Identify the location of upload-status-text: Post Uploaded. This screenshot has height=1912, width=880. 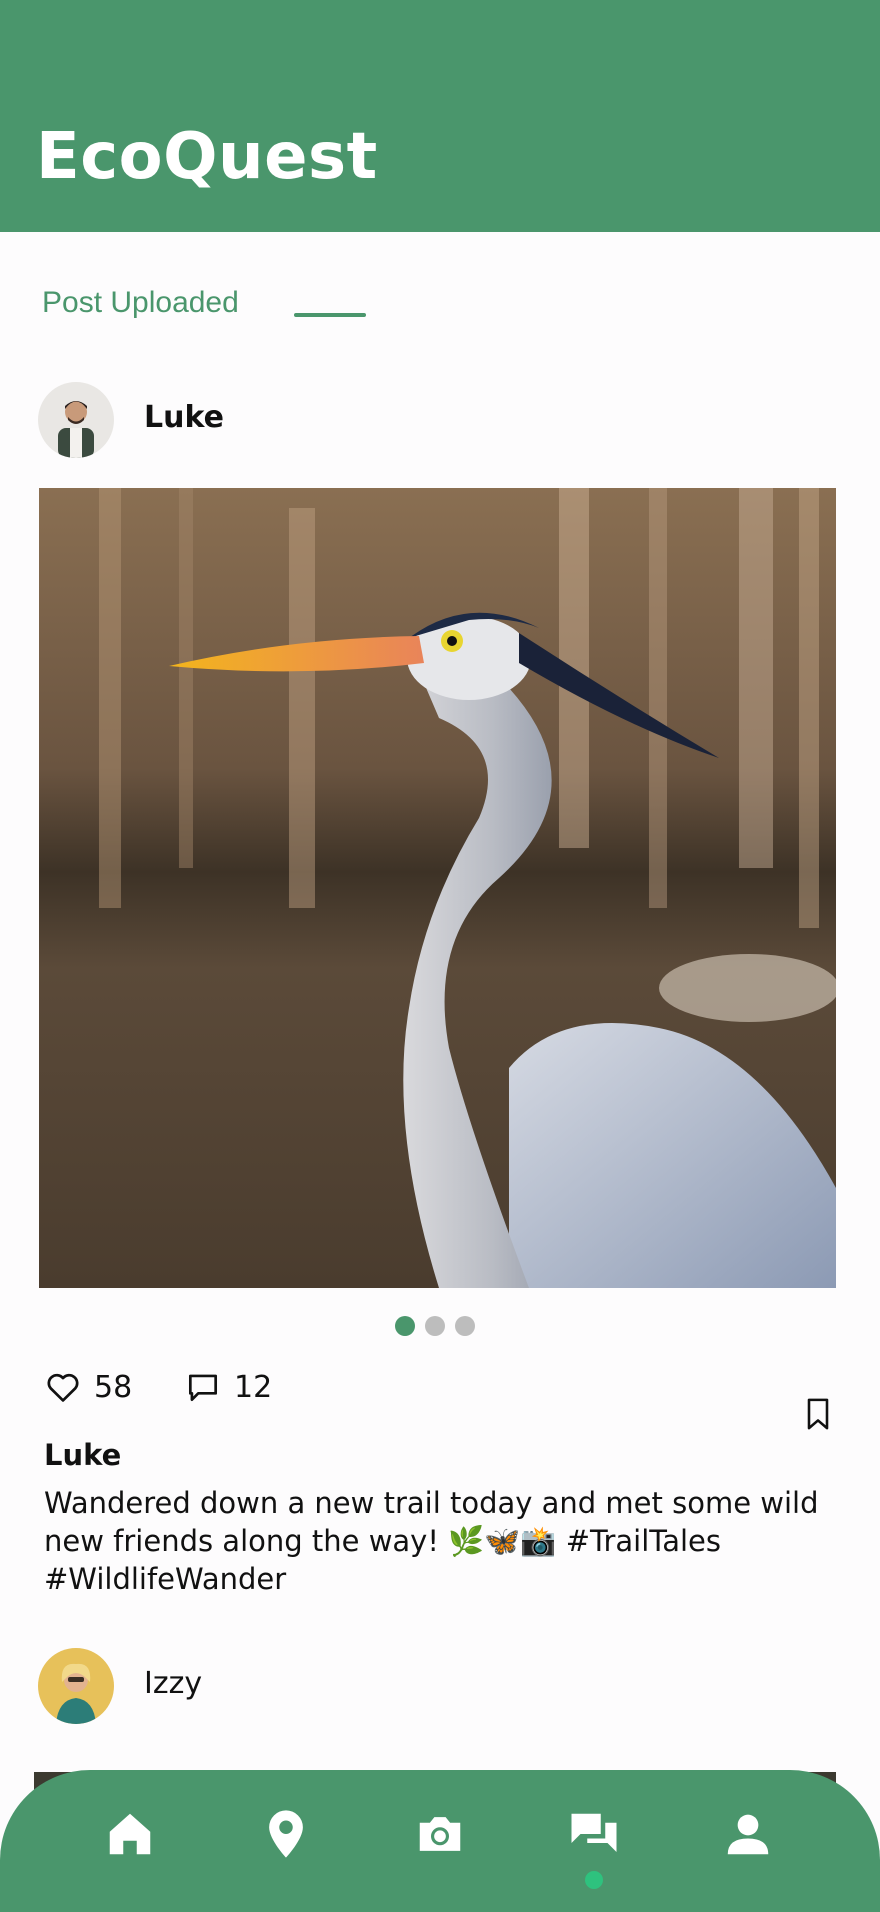
(140, 302).